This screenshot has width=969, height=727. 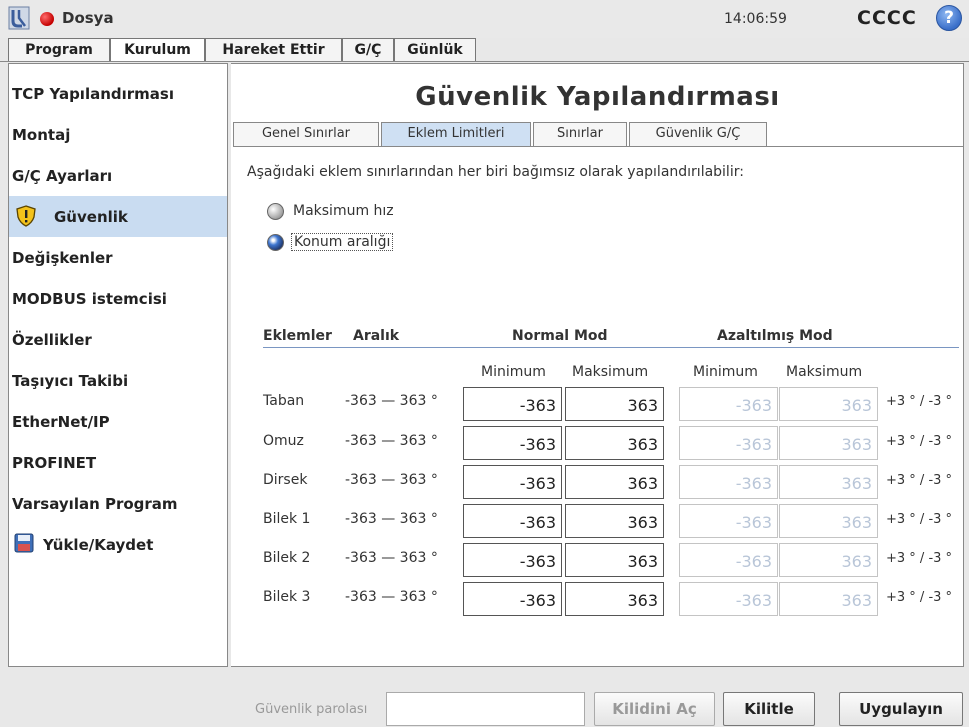 I want to click on sidebar-item-ethernetip: EtherNet/IP, so click(x=118, y=421).